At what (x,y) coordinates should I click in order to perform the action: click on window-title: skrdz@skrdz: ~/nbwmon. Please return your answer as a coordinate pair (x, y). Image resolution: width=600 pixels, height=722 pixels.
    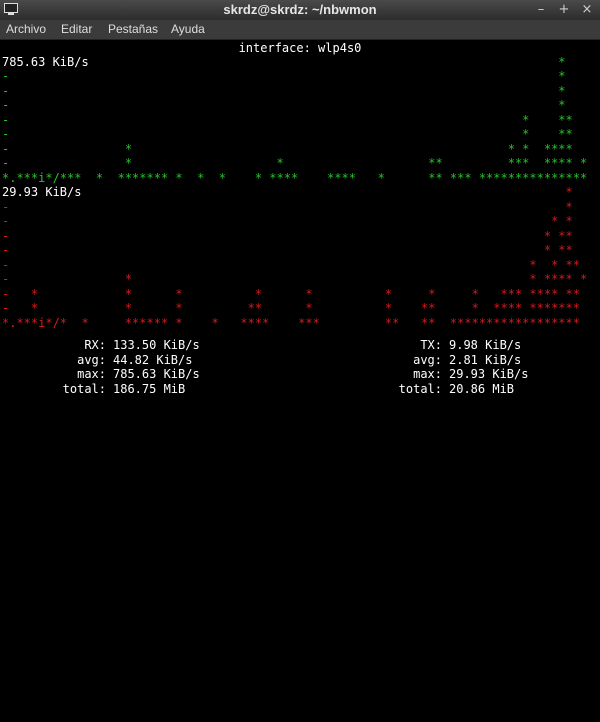
    Looking at the image, I should click on (300, 9).